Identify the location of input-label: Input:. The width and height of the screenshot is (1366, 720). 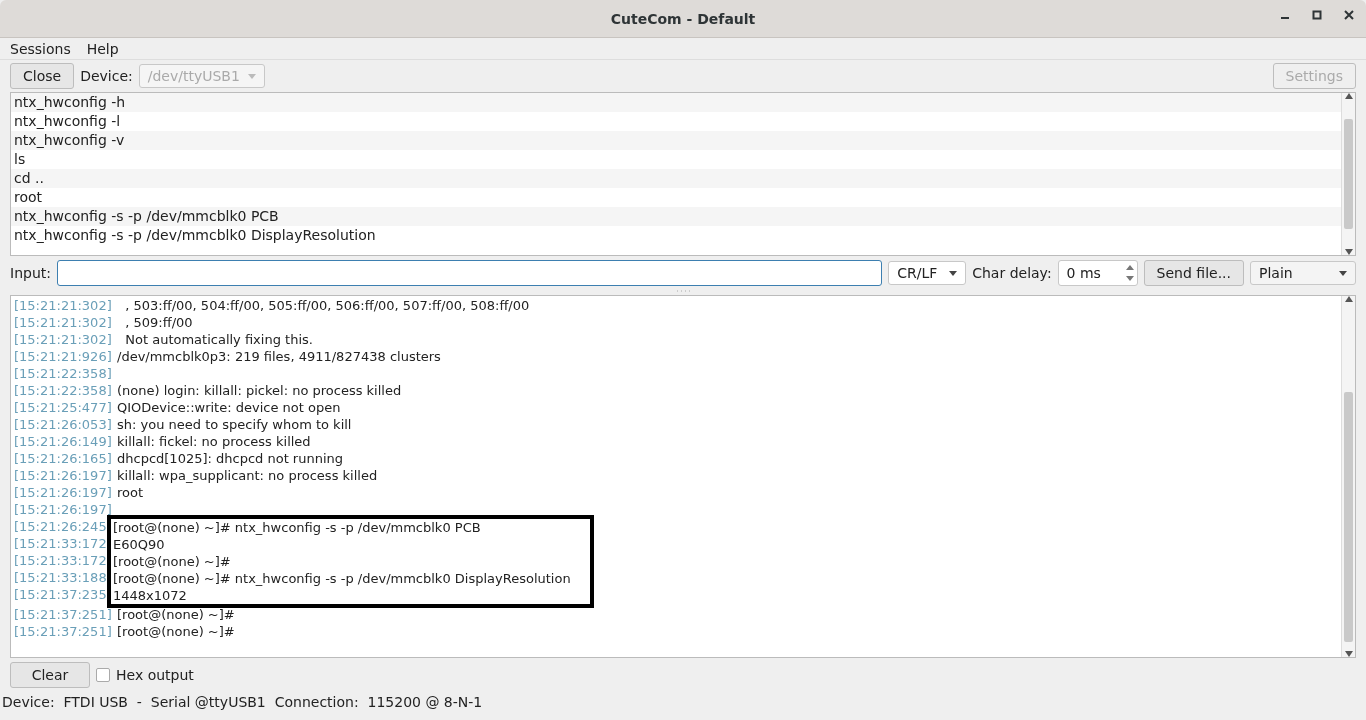
(30, 273).